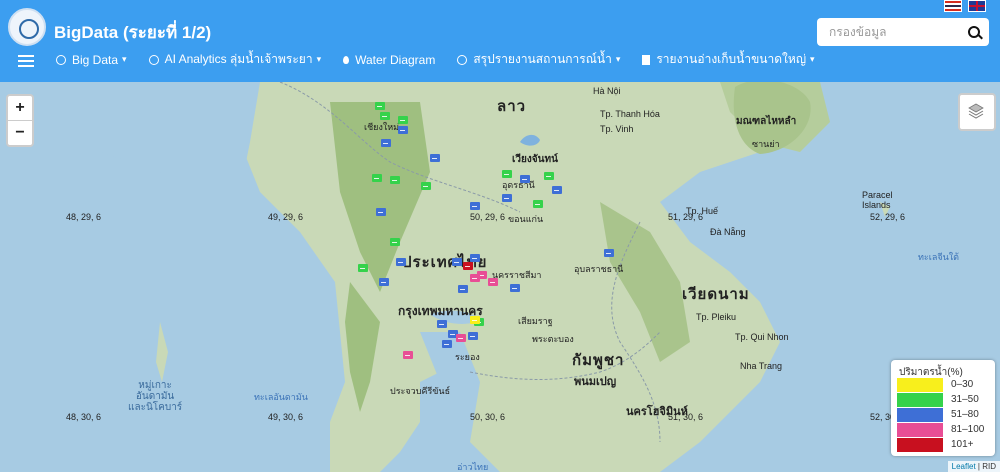  What do you see at coordinates (84, 417) in the screenshot?
I see `grid-label: 48, 30, 6` at bounding box center [84, 417].